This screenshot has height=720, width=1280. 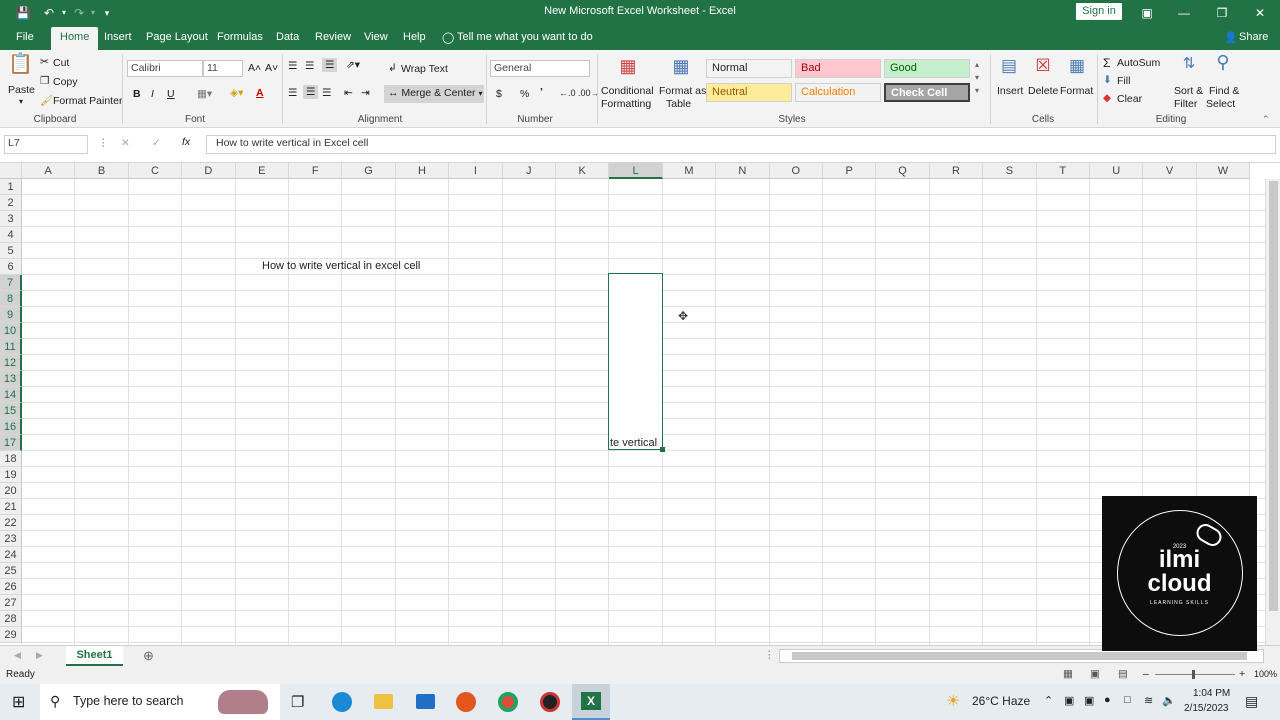 What do you see at coordinates (1223, 66) in the screenshot?
I see `find-select-icon: ⚲` at bounding box center [1223, 66].